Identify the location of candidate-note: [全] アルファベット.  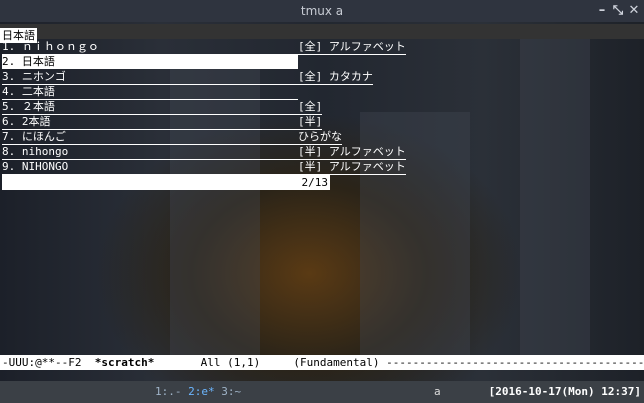
(352, 47).